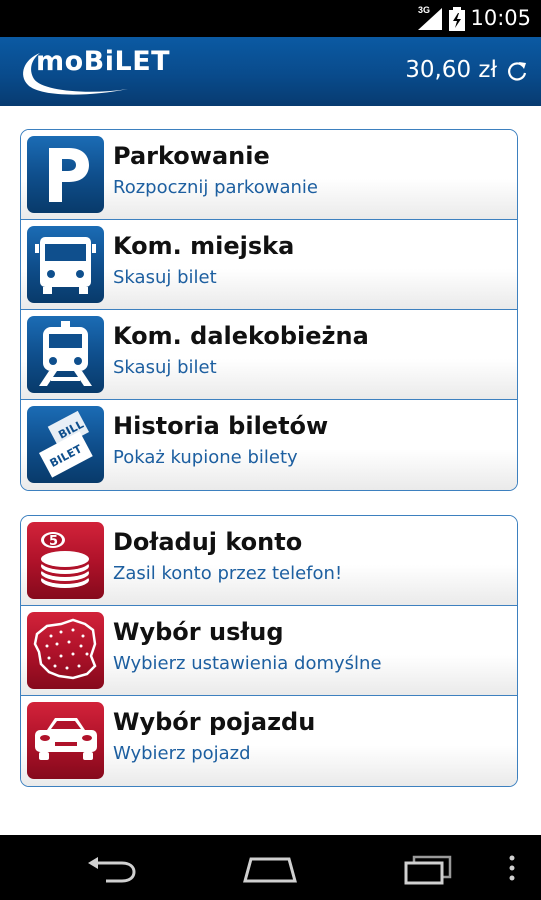  What do you see at coordinates (451, 70) in the screenshot?
I see `account-balance: 30,60 zł` at bounding box center [451, 70].